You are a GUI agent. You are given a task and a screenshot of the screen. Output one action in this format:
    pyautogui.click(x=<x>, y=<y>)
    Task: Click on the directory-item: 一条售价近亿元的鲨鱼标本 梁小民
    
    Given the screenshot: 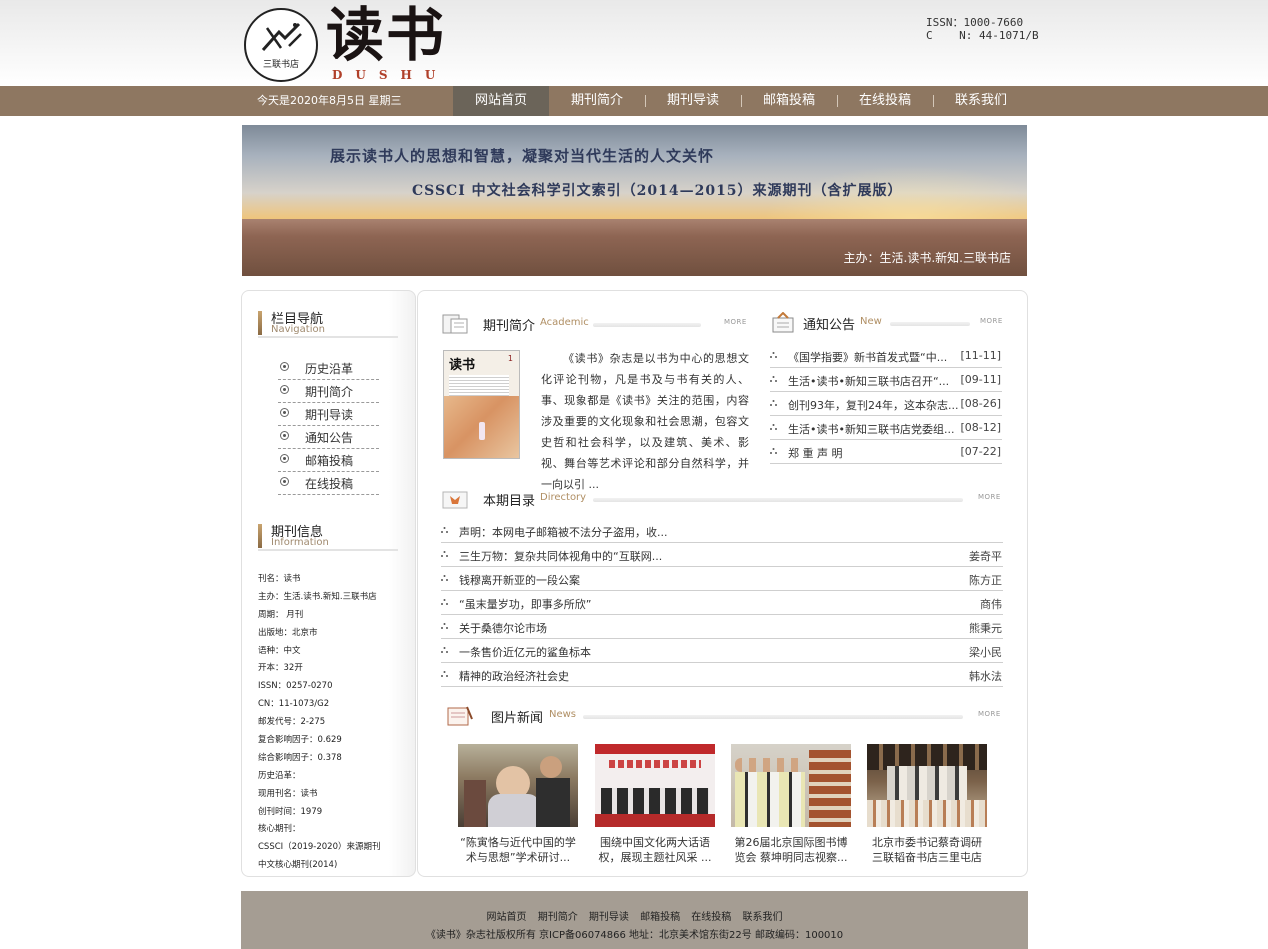 What is the action you would take?
    pyautogui.click(x=722, y=651)
    